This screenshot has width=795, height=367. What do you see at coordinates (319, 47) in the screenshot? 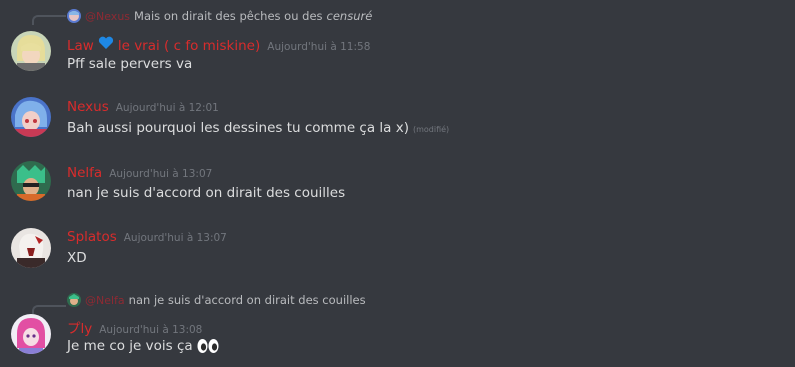
I see `timestamp: Aujourd'hui à 11:58` at bounding box center [319, 47].